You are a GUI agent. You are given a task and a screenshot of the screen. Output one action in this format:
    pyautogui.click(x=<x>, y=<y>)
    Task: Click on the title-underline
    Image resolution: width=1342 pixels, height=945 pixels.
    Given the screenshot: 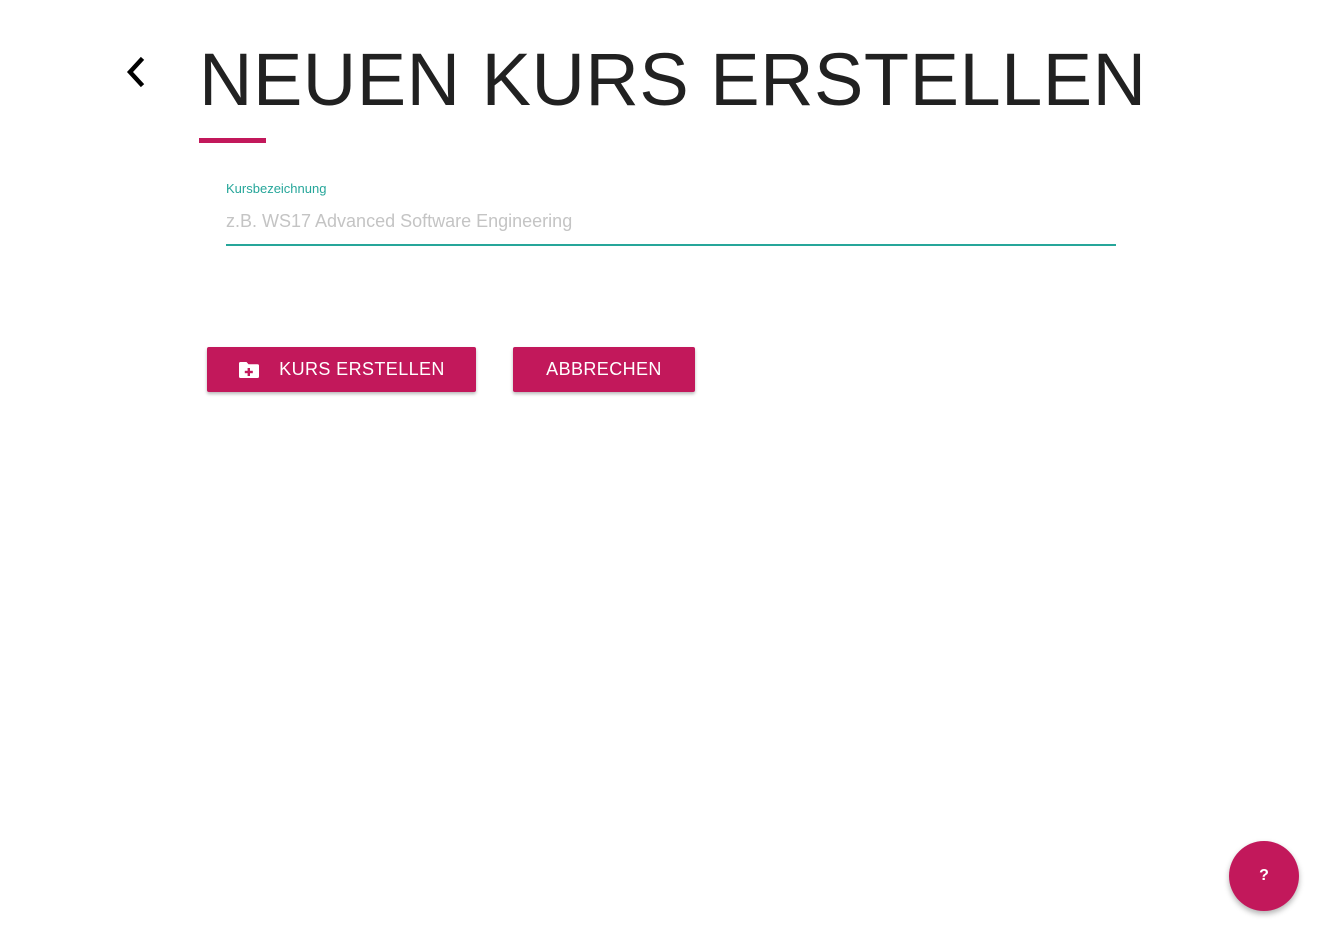 What is the action you would take?
    pyautogui.click(x=232, y=140)
    